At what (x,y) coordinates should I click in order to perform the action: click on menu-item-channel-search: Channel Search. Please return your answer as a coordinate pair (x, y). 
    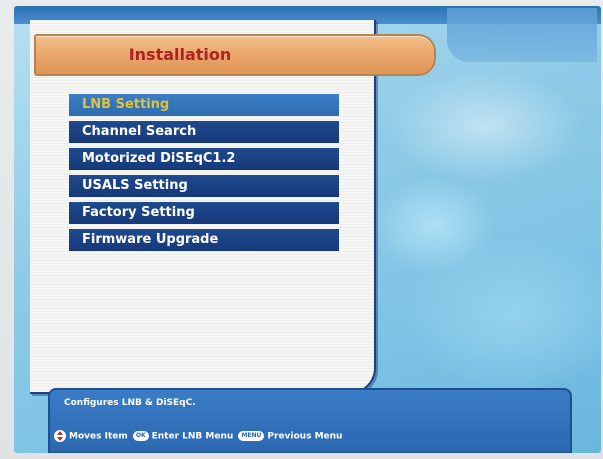
    Looking at the image, I should click on (204, 132).